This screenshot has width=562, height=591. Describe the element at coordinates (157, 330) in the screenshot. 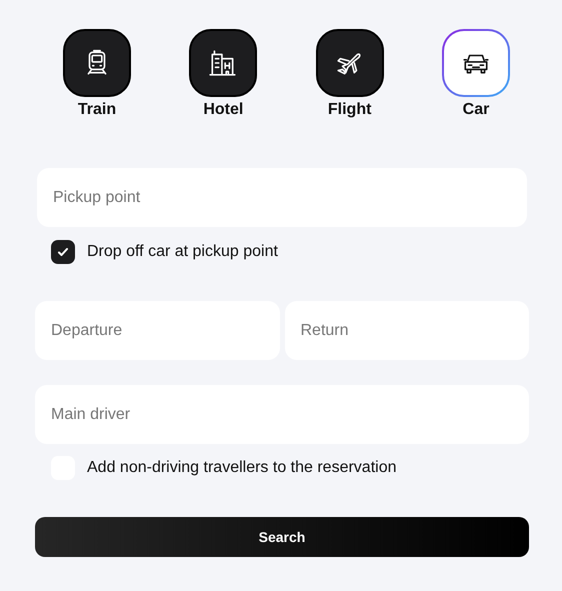

I see `date-field: Departure` at that location.